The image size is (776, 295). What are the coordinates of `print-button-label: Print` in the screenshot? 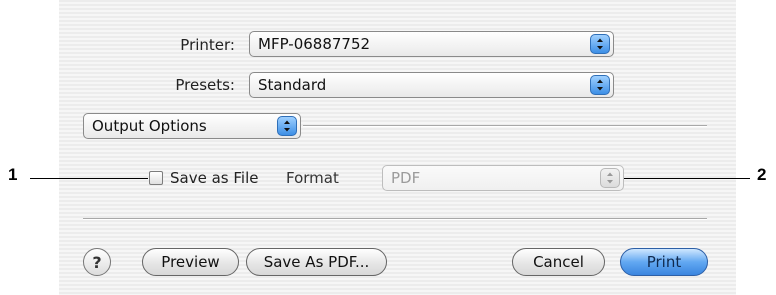 It's located at (664, 262).